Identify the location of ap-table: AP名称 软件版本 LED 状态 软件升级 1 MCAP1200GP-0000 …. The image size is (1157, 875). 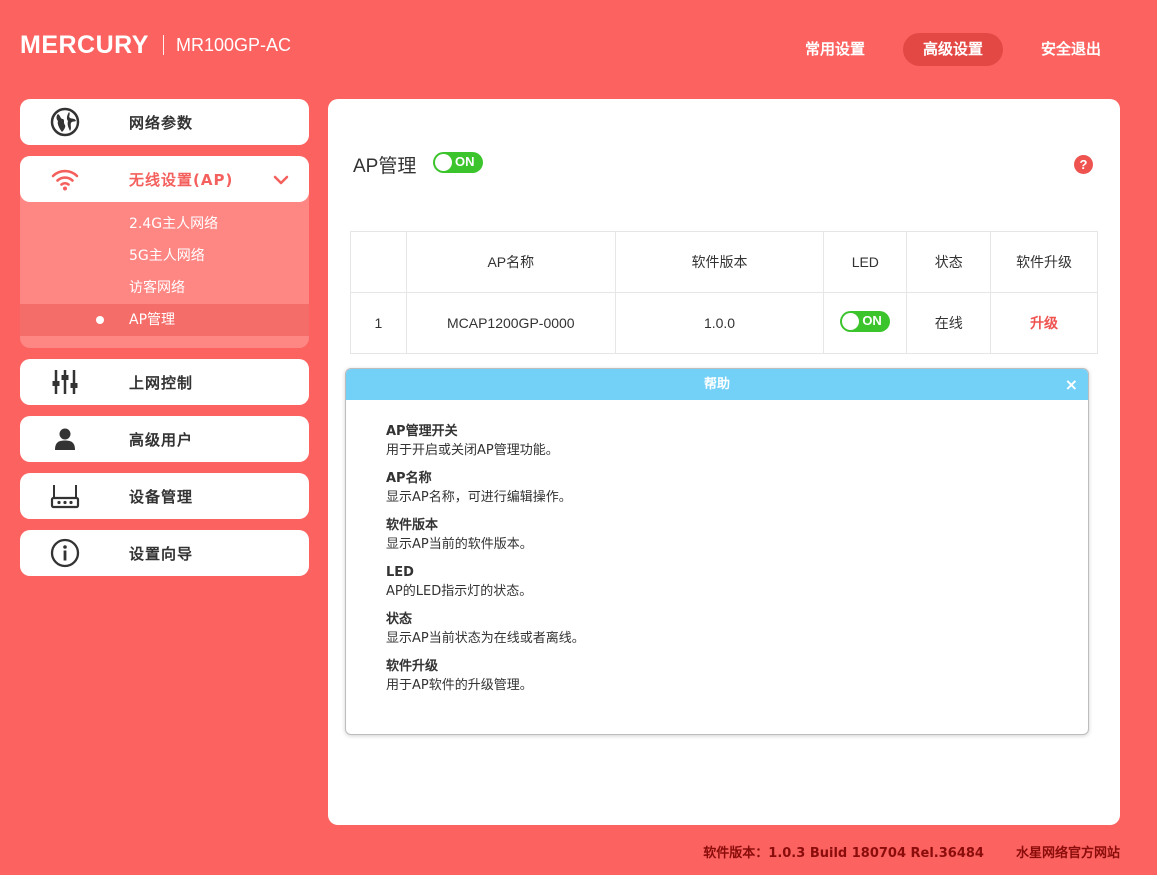
(724, 292).